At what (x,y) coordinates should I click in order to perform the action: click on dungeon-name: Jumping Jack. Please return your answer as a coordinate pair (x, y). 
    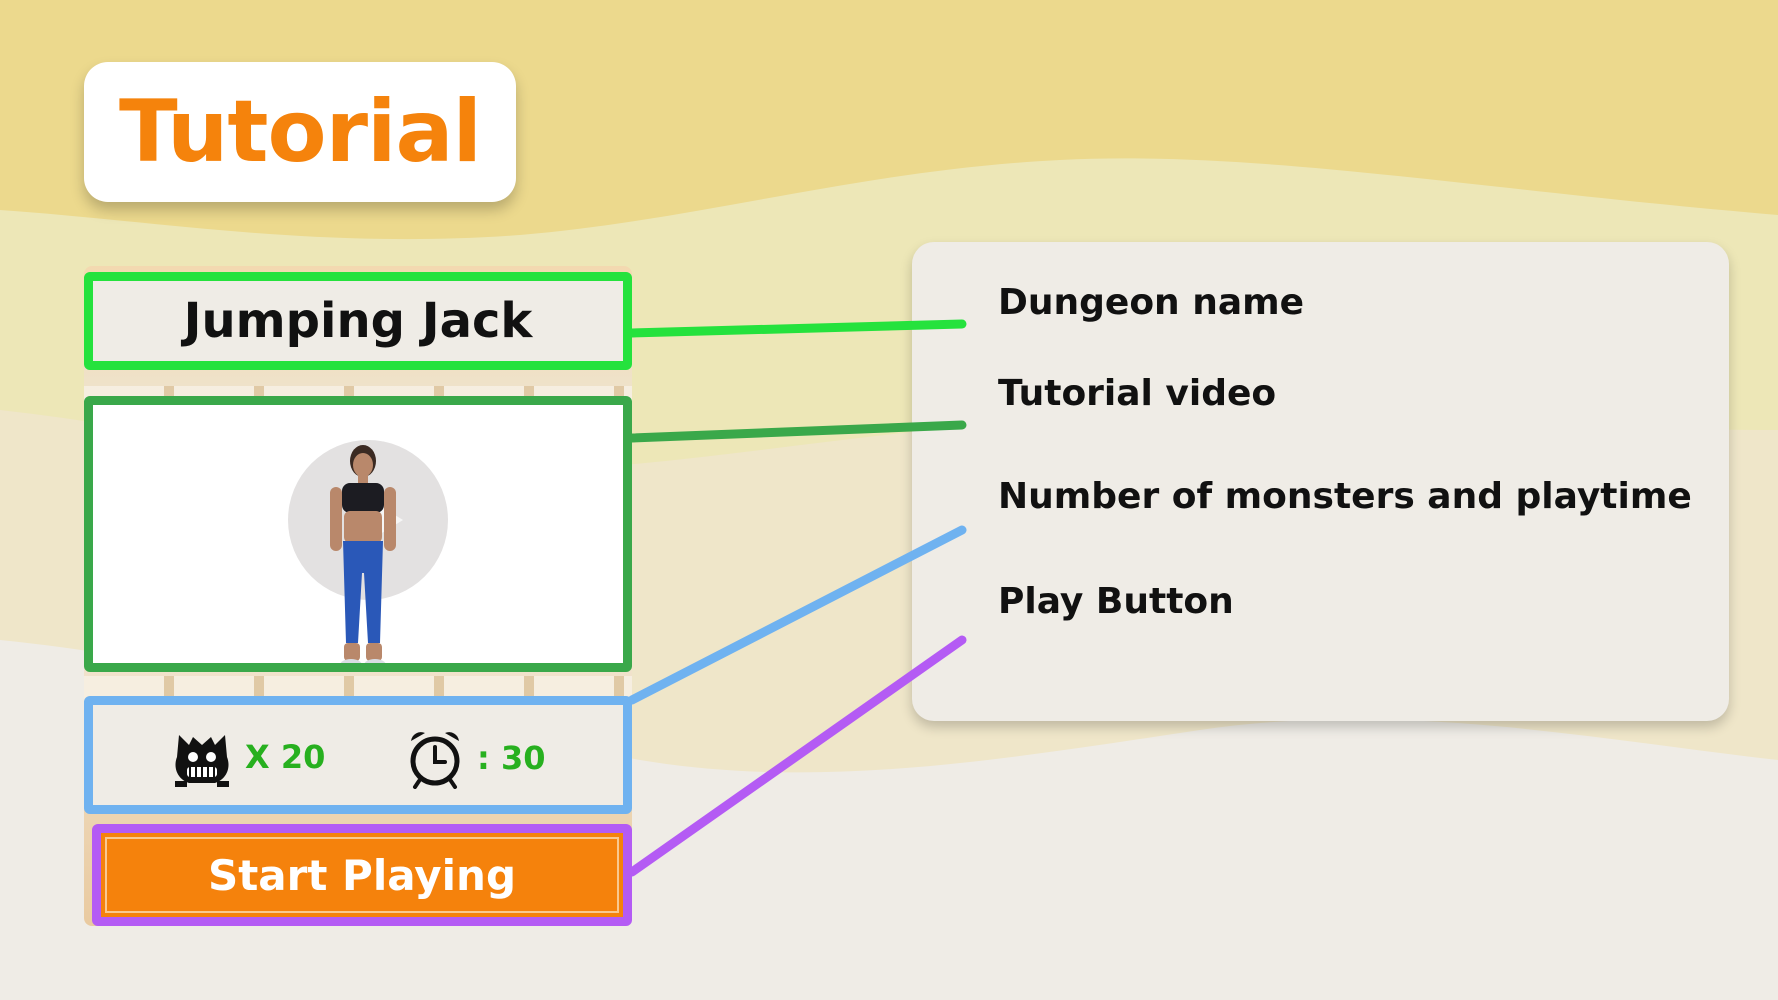
    Looking at the image, I should click on (358, 321).